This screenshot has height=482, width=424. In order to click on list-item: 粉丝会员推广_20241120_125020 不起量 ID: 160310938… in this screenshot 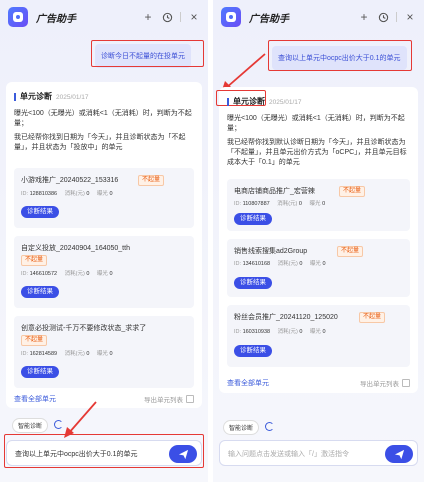, I will do `click(318, 336)`.